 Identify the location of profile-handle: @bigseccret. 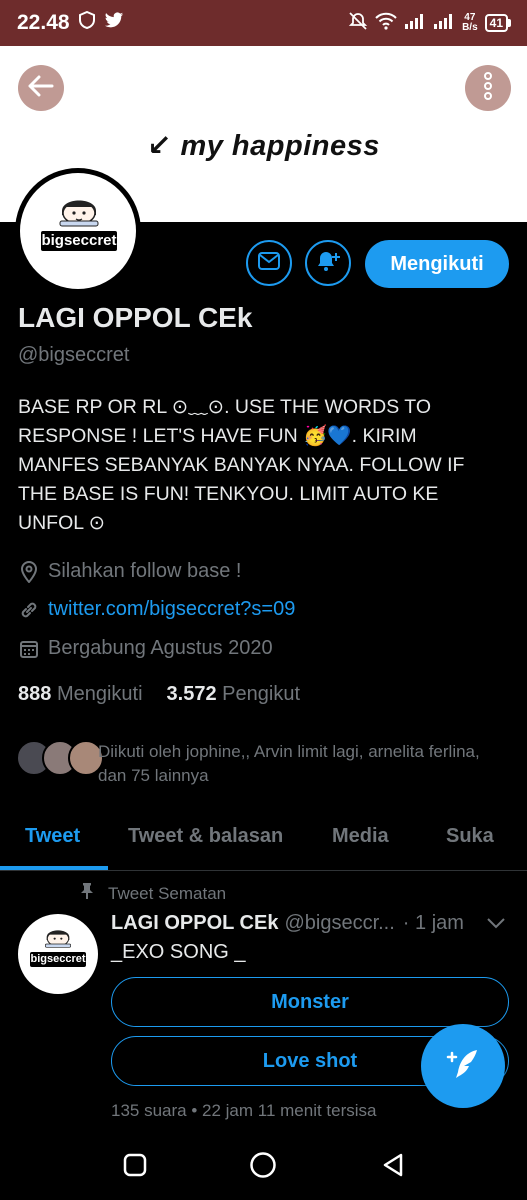
(74, 355).